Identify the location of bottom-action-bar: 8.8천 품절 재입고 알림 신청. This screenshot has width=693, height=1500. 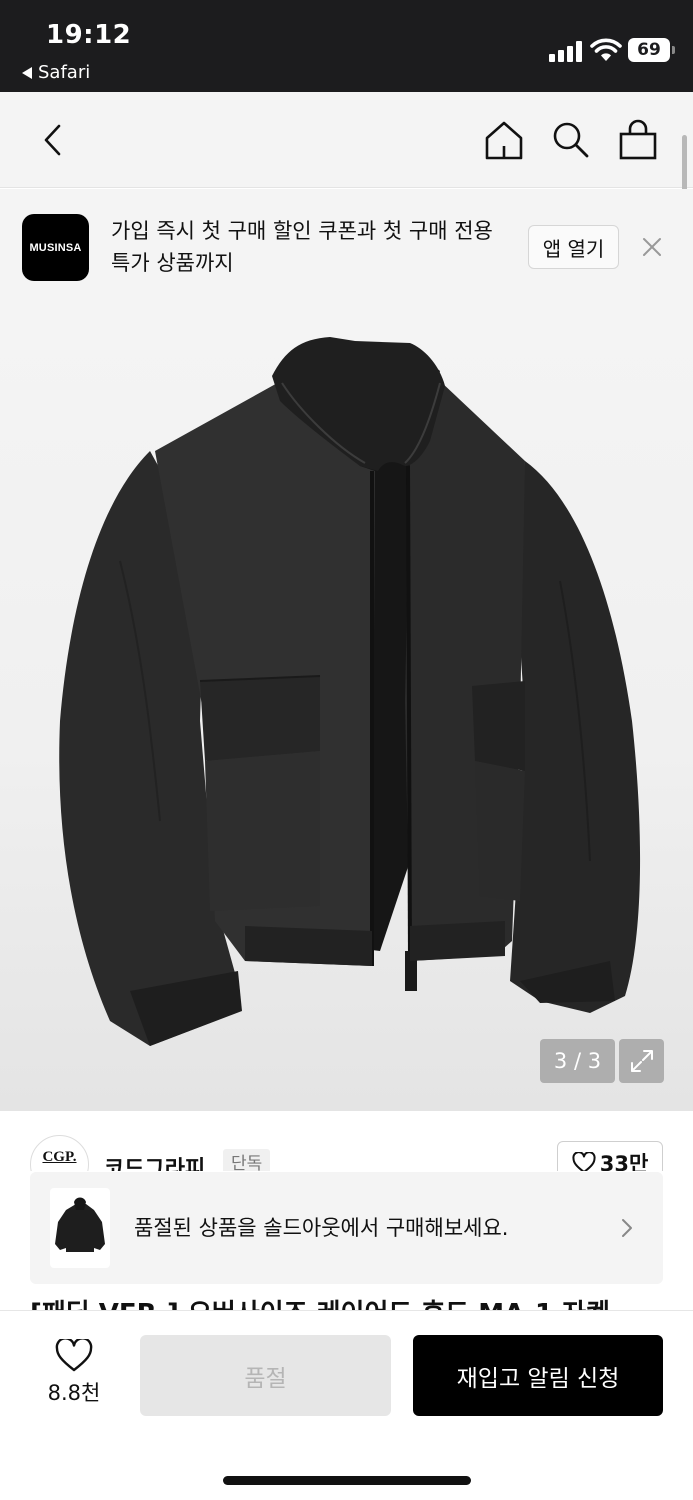
(346, 1405).